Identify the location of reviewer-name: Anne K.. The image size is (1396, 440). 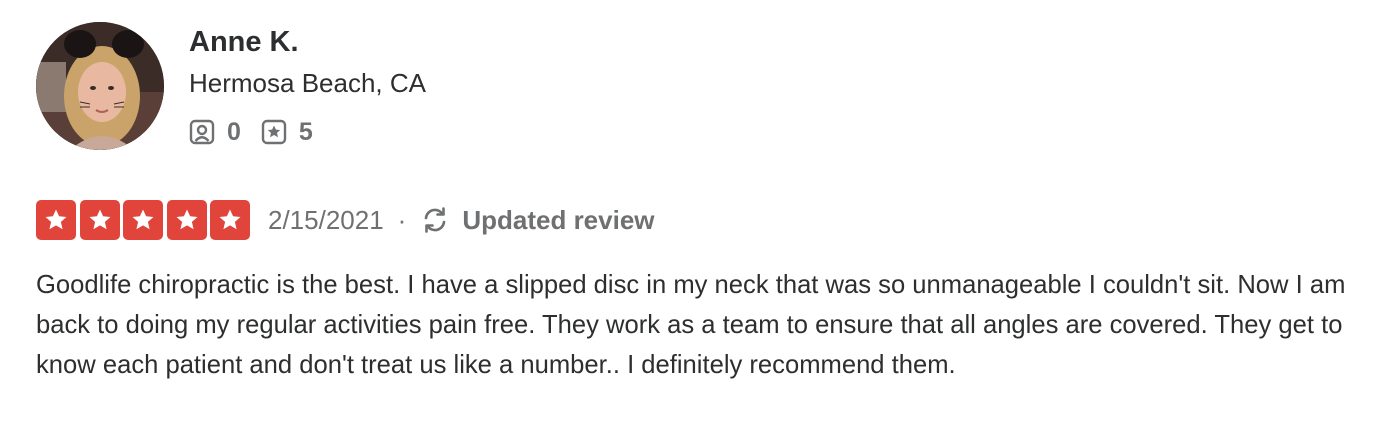
(244, 42).